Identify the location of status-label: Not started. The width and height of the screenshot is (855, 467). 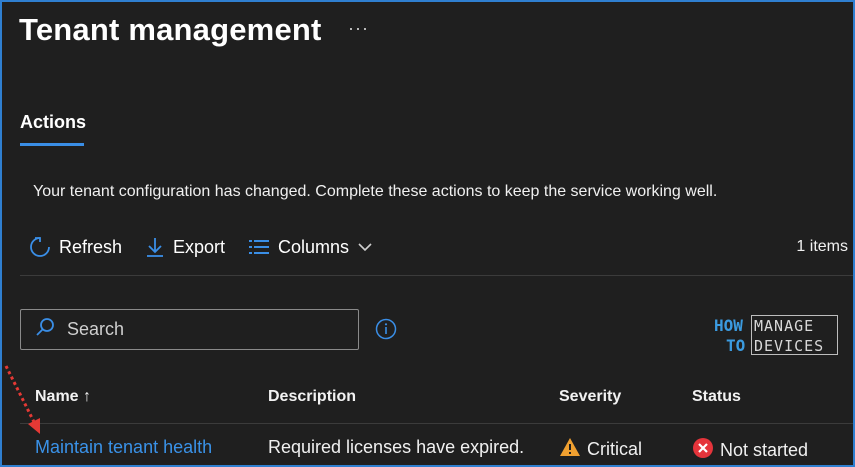
(764, 450).